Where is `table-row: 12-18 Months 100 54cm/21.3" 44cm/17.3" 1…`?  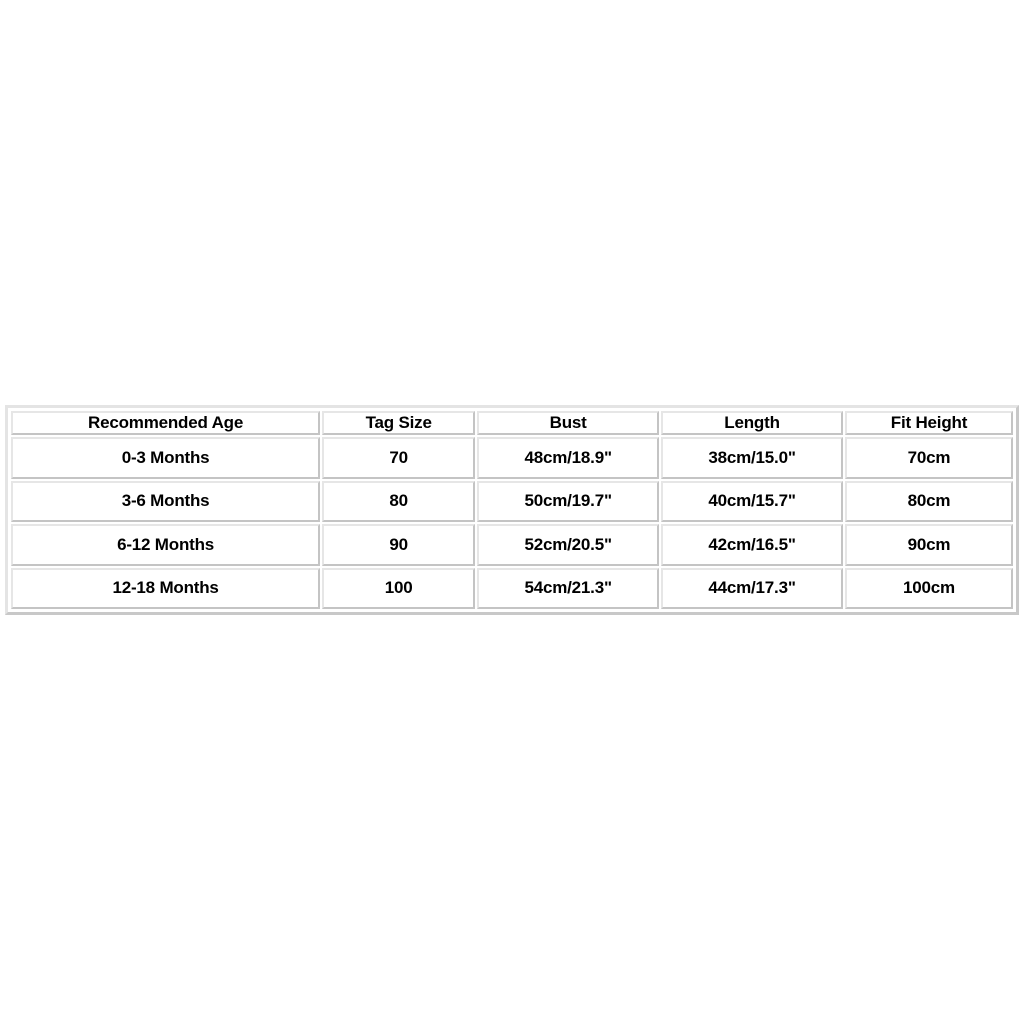
table-row: 12-18 Months 100 54cm/21.3" 44cm/17.3" 1… is located at coordinates (512, 588).